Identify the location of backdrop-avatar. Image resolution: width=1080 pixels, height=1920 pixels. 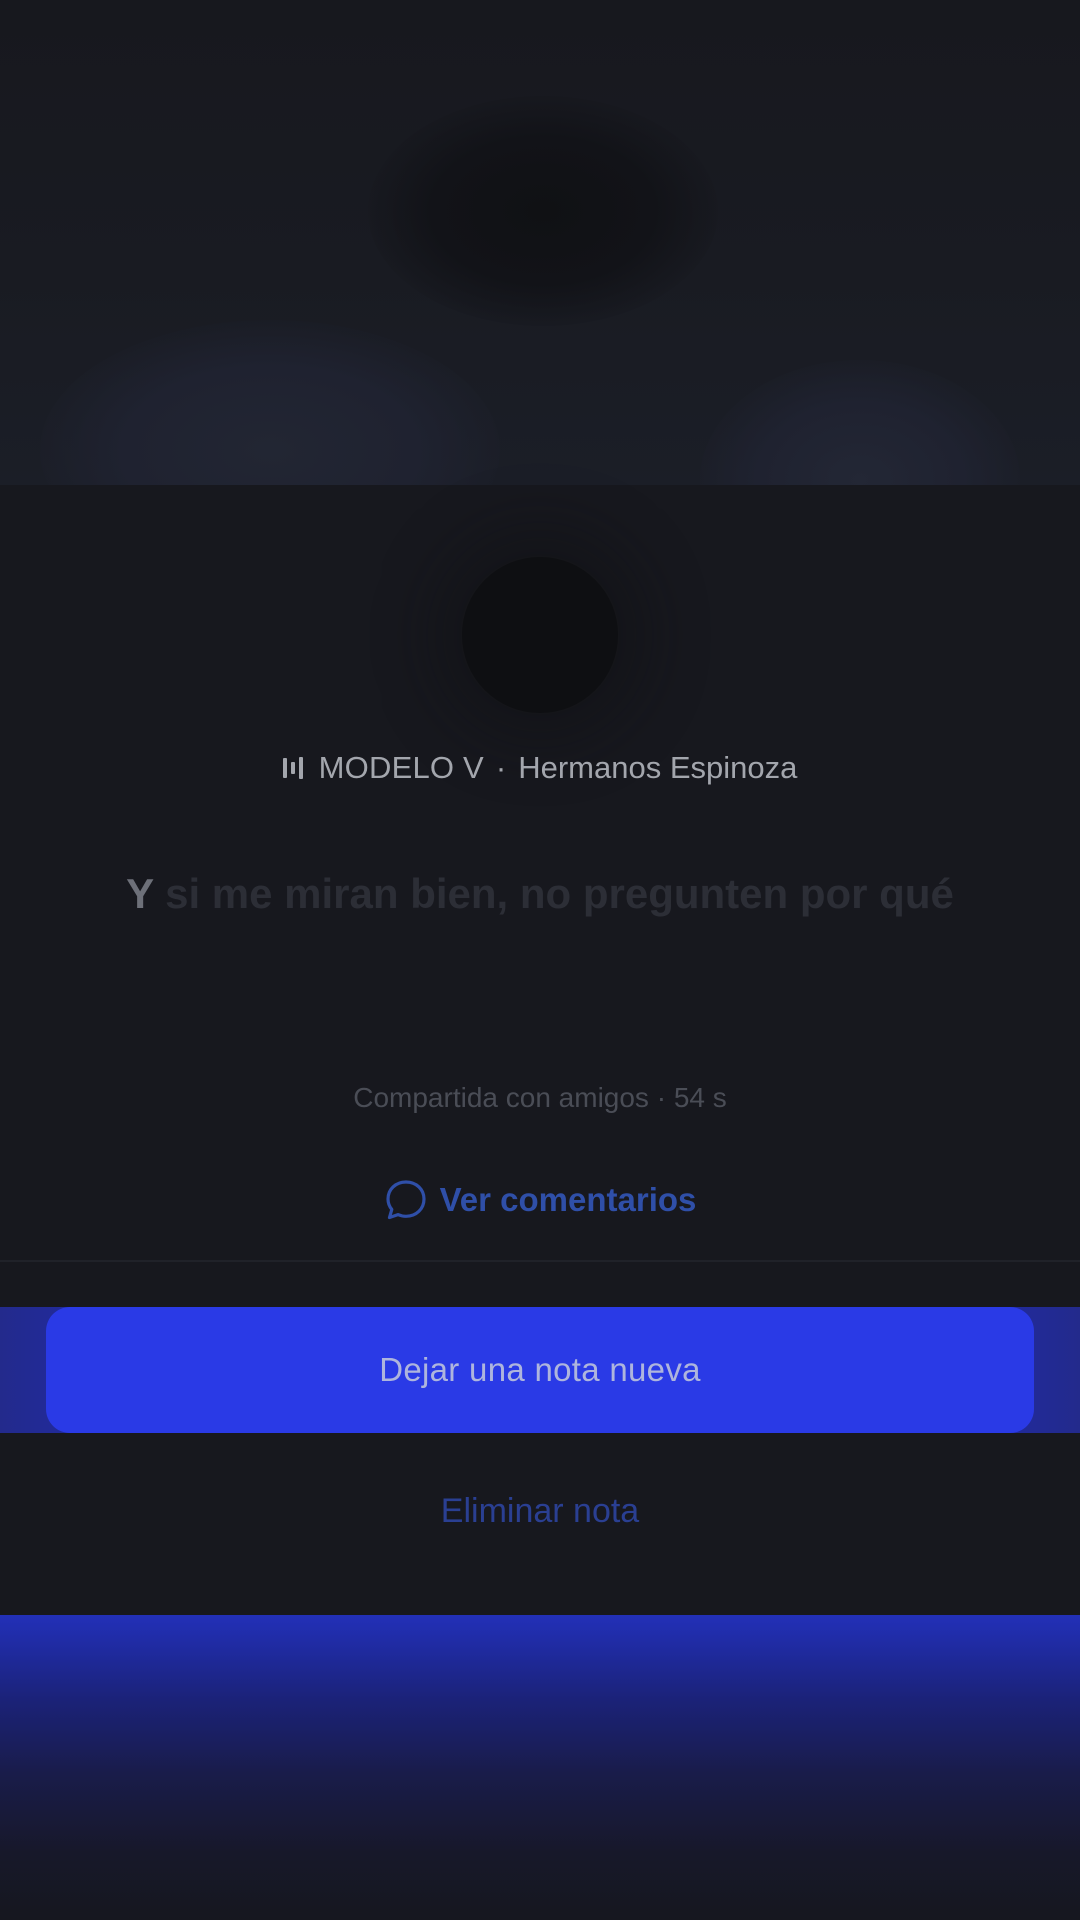
(543, 211).